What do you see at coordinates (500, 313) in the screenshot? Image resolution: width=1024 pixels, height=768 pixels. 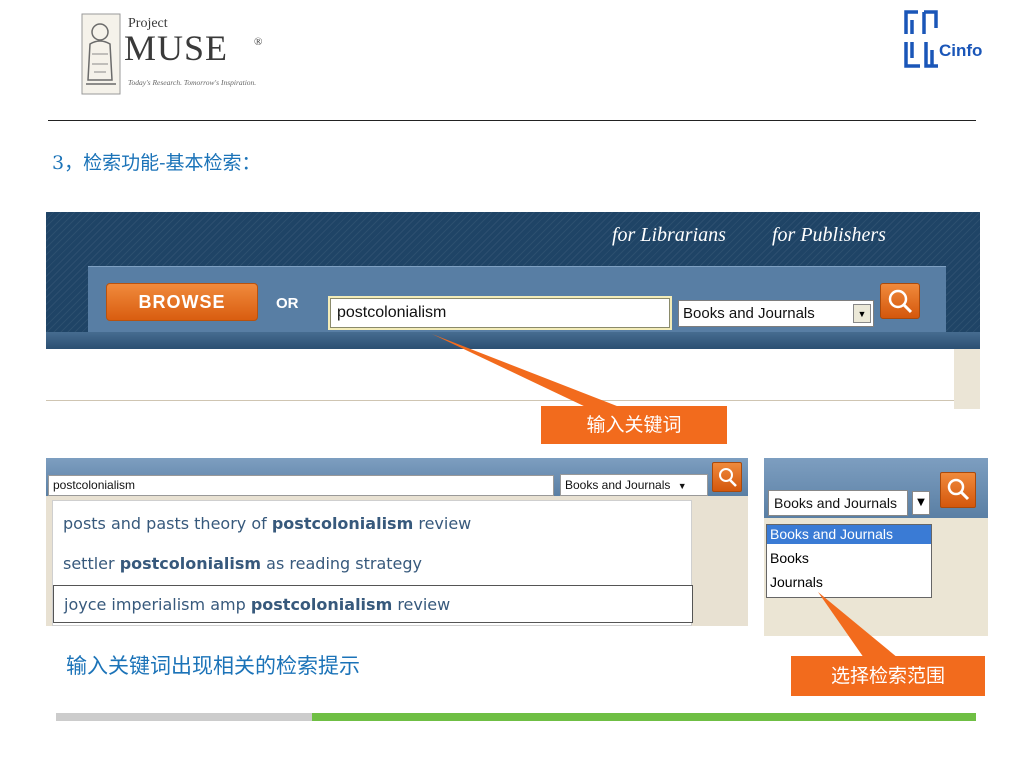 I see `search-input: postcolonialism` at bounding box center [500, 313].